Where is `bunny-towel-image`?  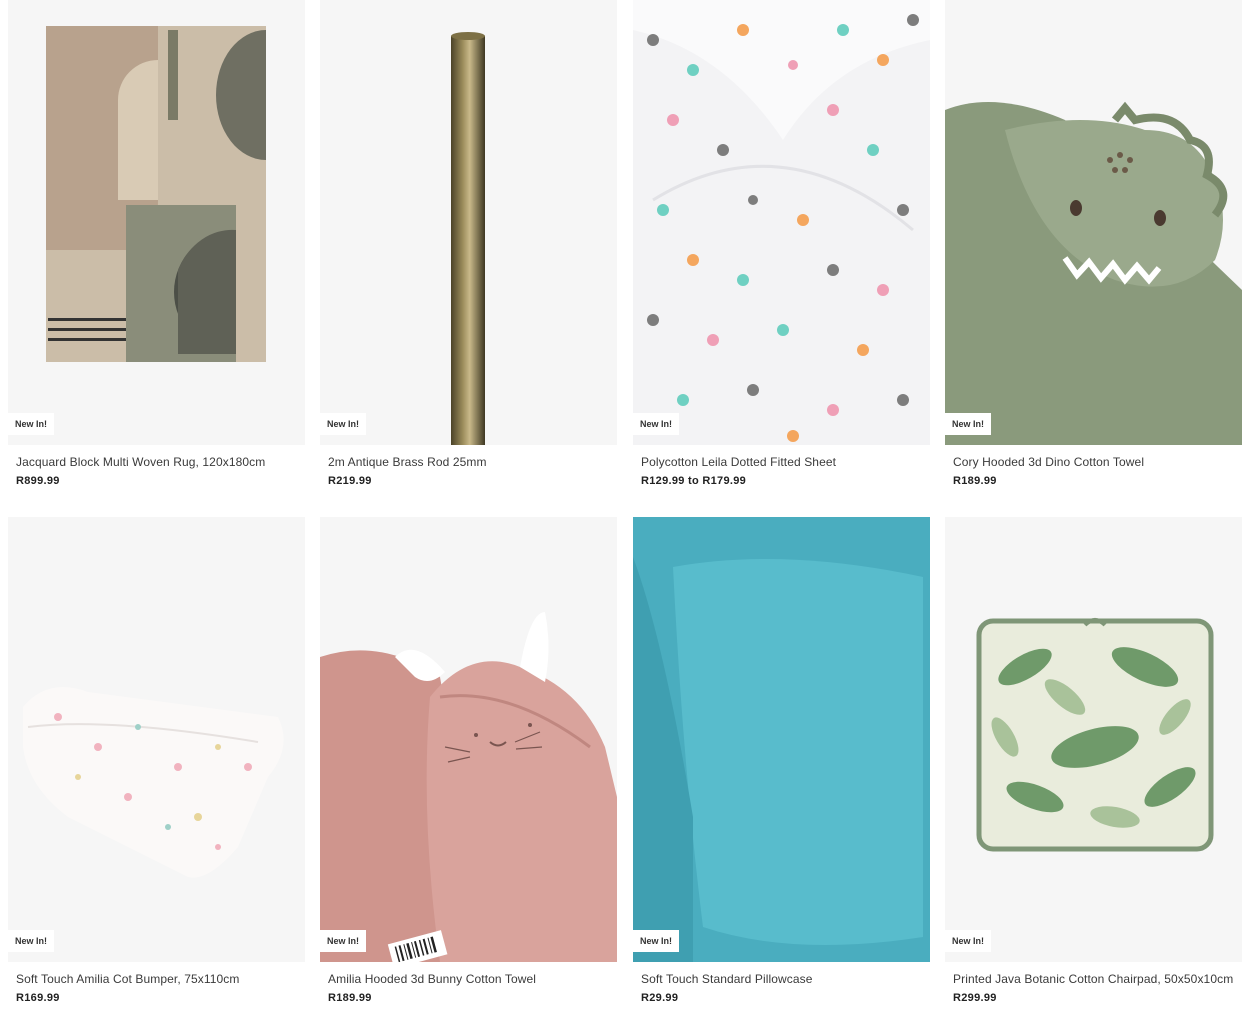 bunny-towel-image is located at coordinates (468, 739).